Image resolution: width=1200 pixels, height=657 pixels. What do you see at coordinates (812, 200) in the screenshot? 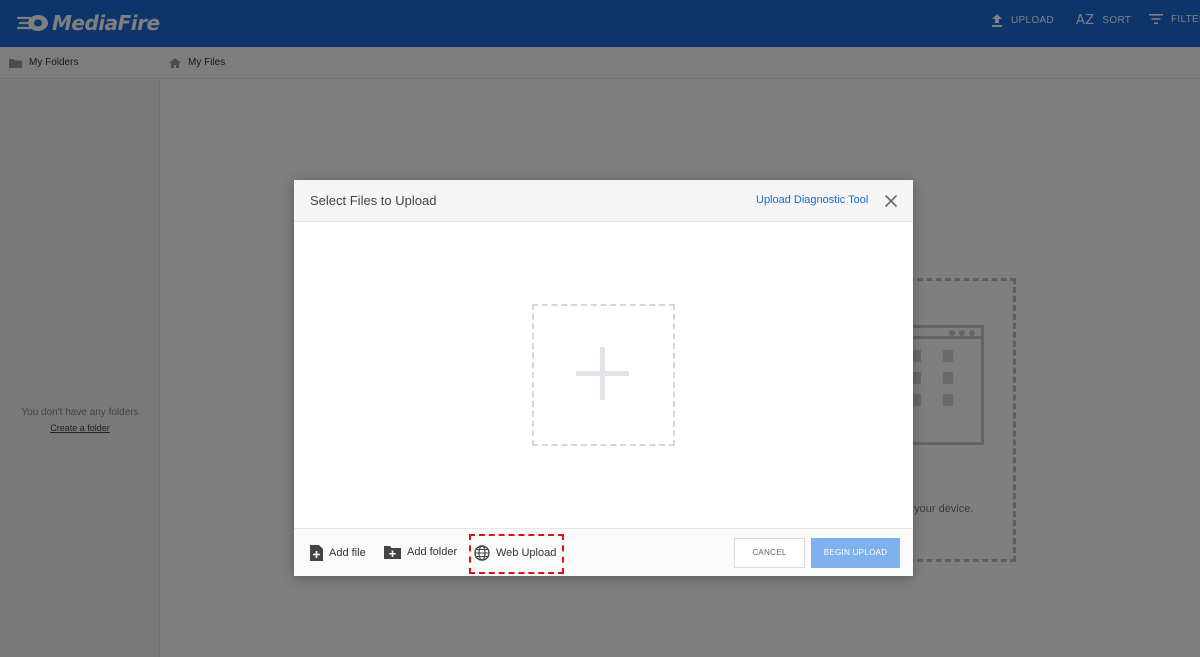
I see `diagnostic-tool-link: Upload Diagnostic Tool` at bounding box center [812, 200].